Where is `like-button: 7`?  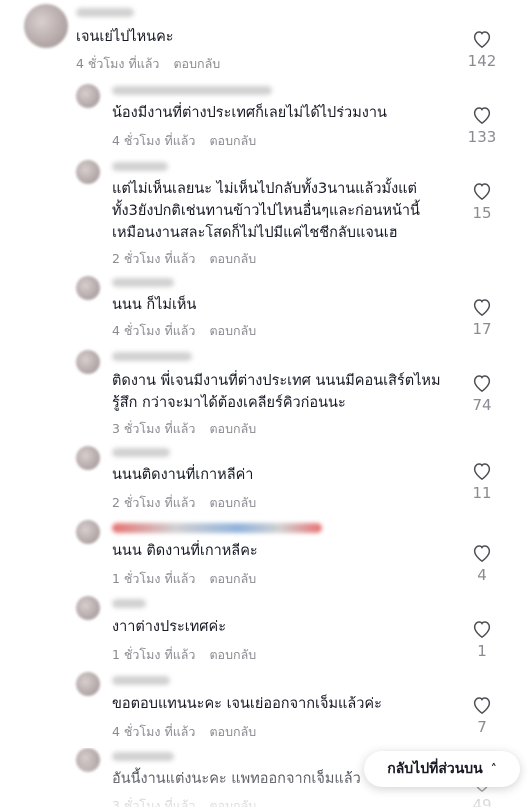
like-button: 7 is located at coordinates (482, 716).